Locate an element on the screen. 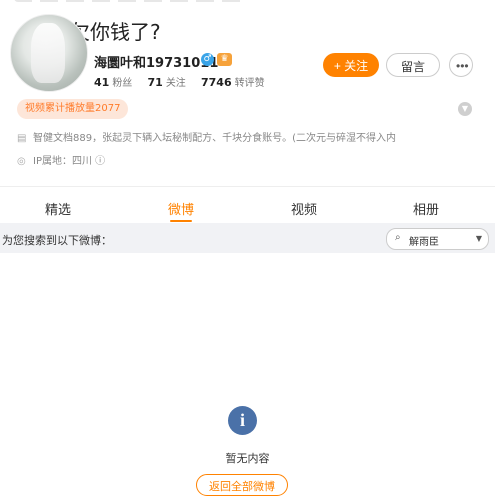  empty-state-text: 暂无内容 is located at coordinates (247, 458).